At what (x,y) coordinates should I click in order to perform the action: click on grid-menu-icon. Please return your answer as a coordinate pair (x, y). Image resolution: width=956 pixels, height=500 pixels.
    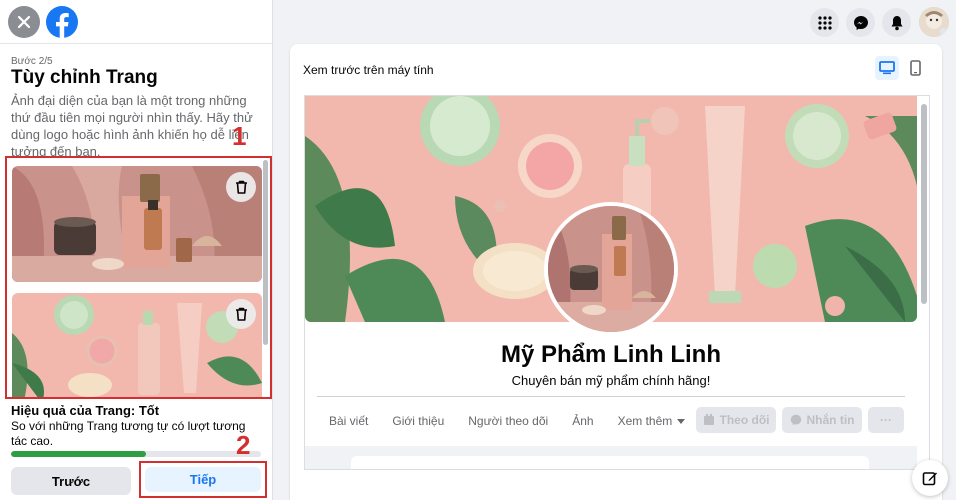
    Looking at the image, I should click on (824, 22).